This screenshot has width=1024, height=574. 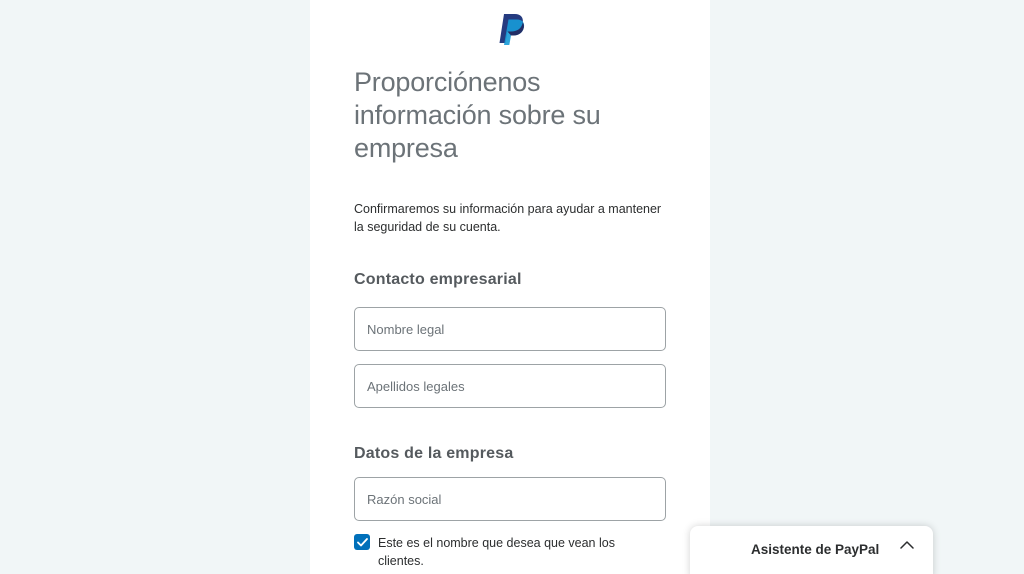 What do you see at coordinates (510, 499) in the screenshot?
I see `business-name-input` at bounding box center [510, 499].